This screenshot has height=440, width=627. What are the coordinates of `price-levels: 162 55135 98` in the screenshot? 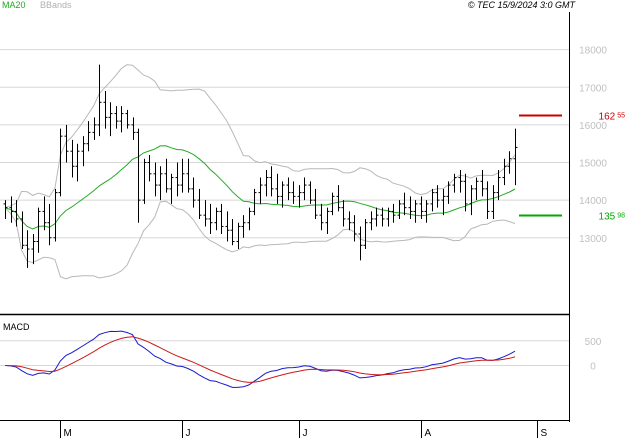 It's located at (572, 167).